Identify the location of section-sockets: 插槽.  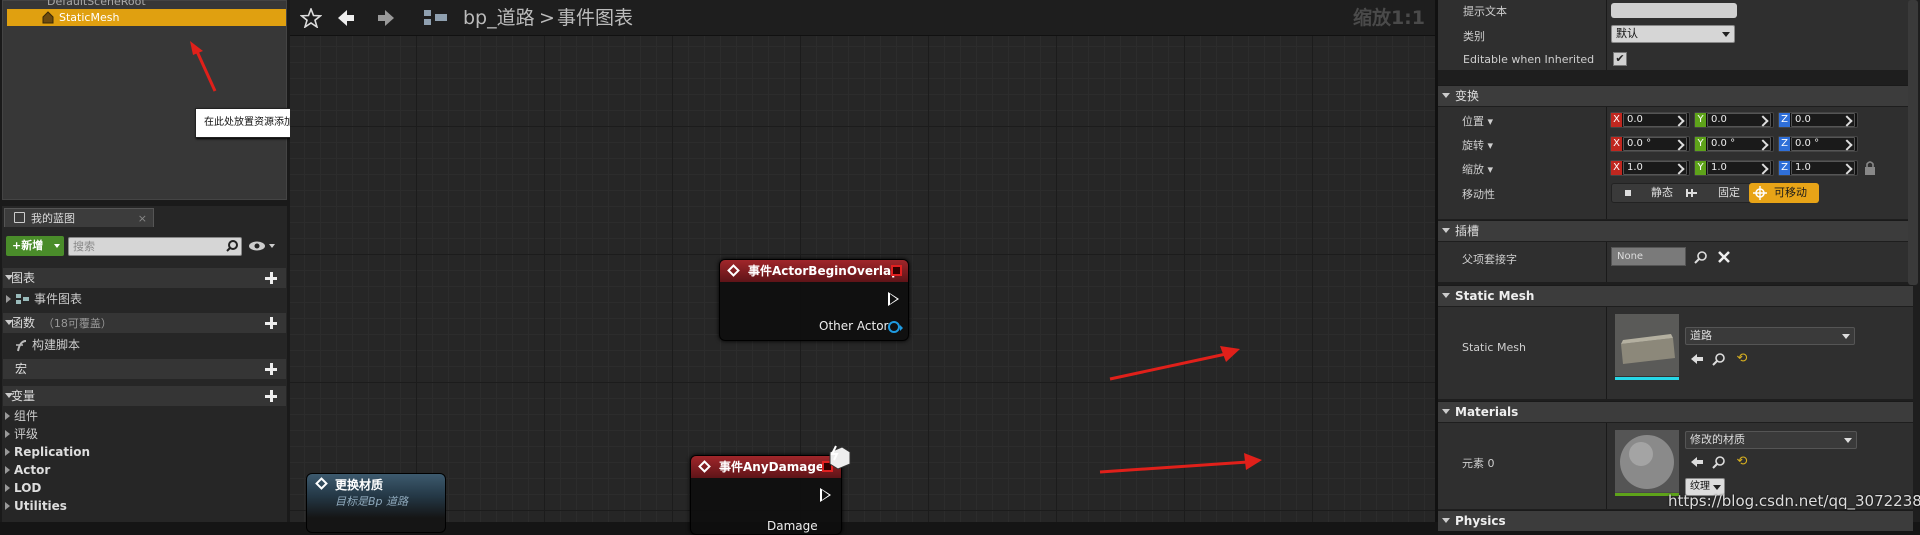
(1675, 230).